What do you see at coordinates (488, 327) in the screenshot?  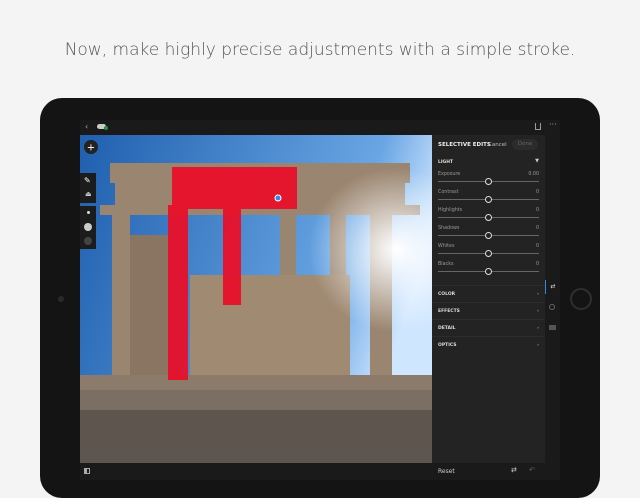 I see `section-detail: DETAIL ›` at bounding box center [488, 327].